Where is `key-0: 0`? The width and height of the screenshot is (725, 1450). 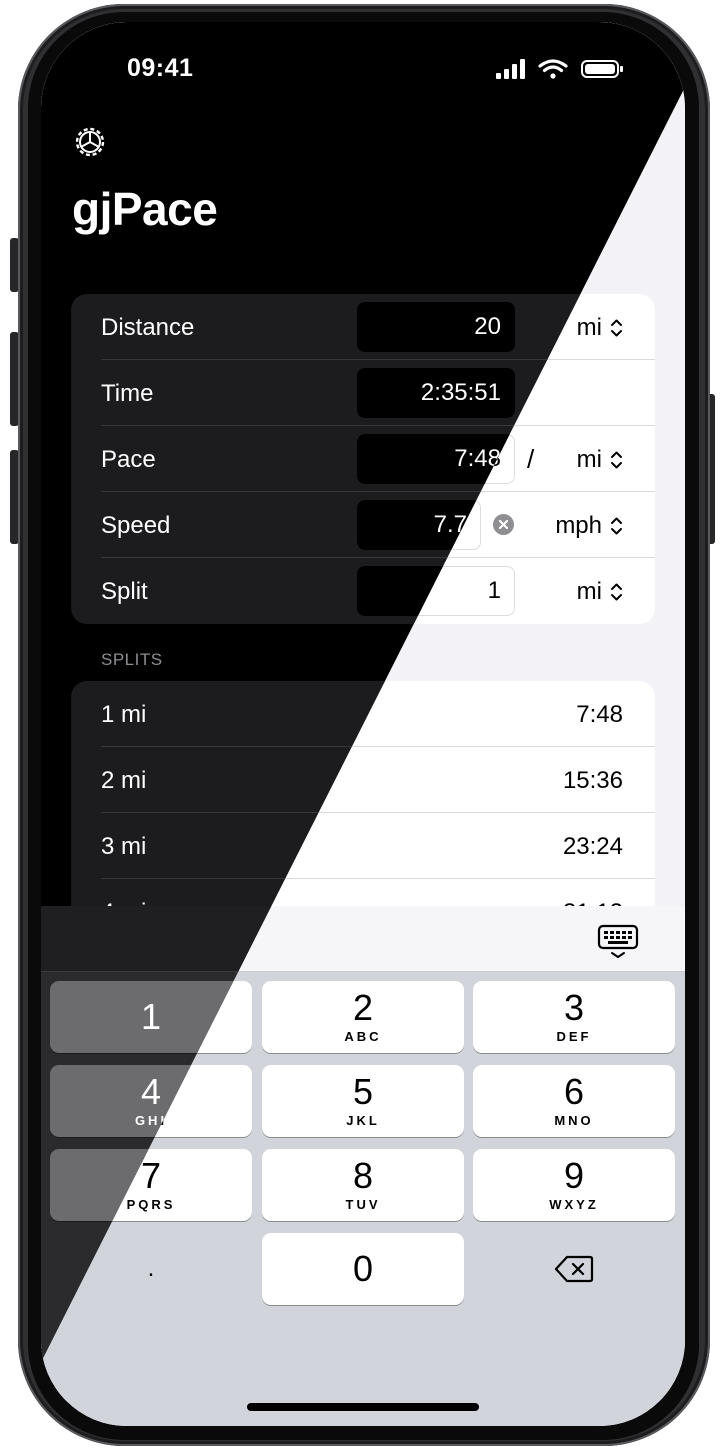
key-0: 0 is located at coordinates (363, 1269).